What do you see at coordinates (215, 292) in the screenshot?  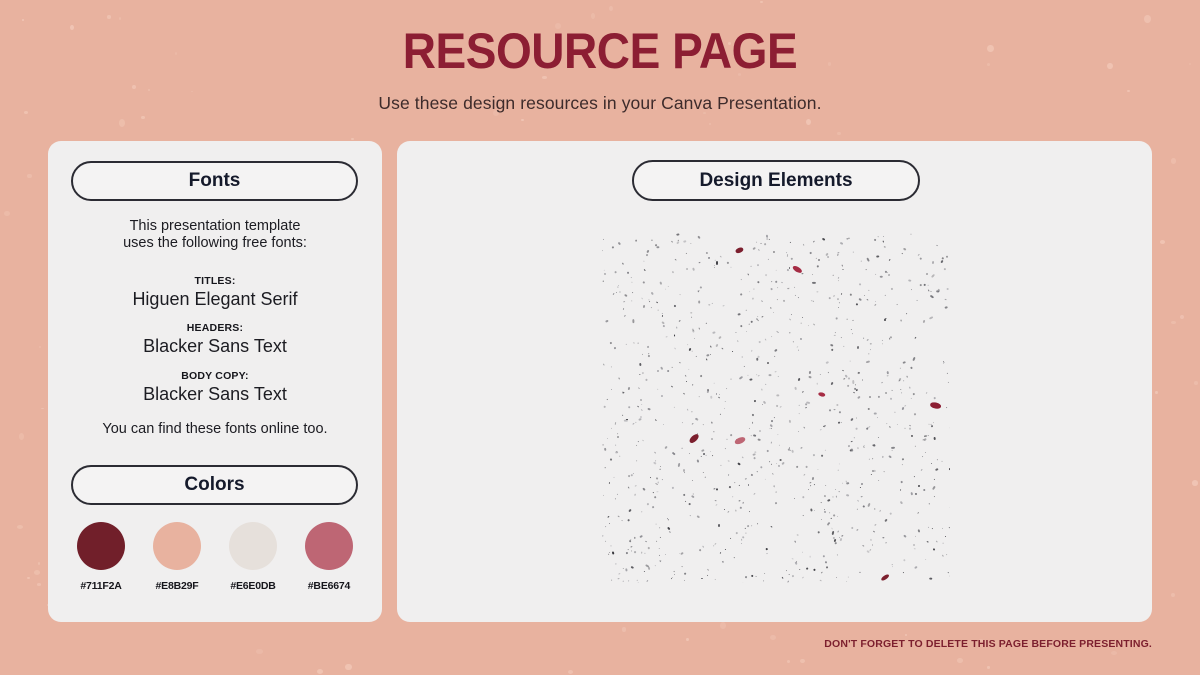 I see `font-entry-titles: TITLES: Higuen Elegant Serif` at bounding box center [215, 292].